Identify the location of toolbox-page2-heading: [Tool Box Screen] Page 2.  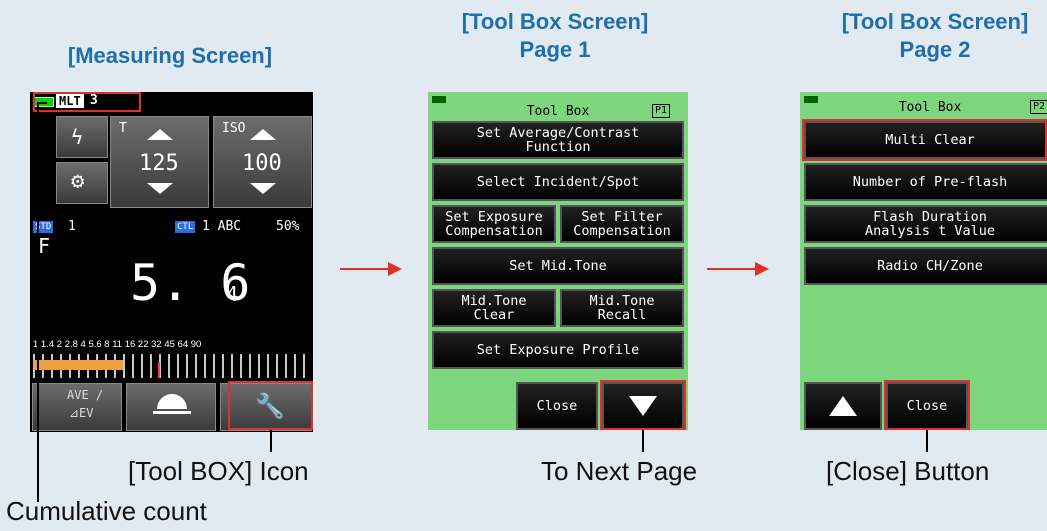
(923, 36).